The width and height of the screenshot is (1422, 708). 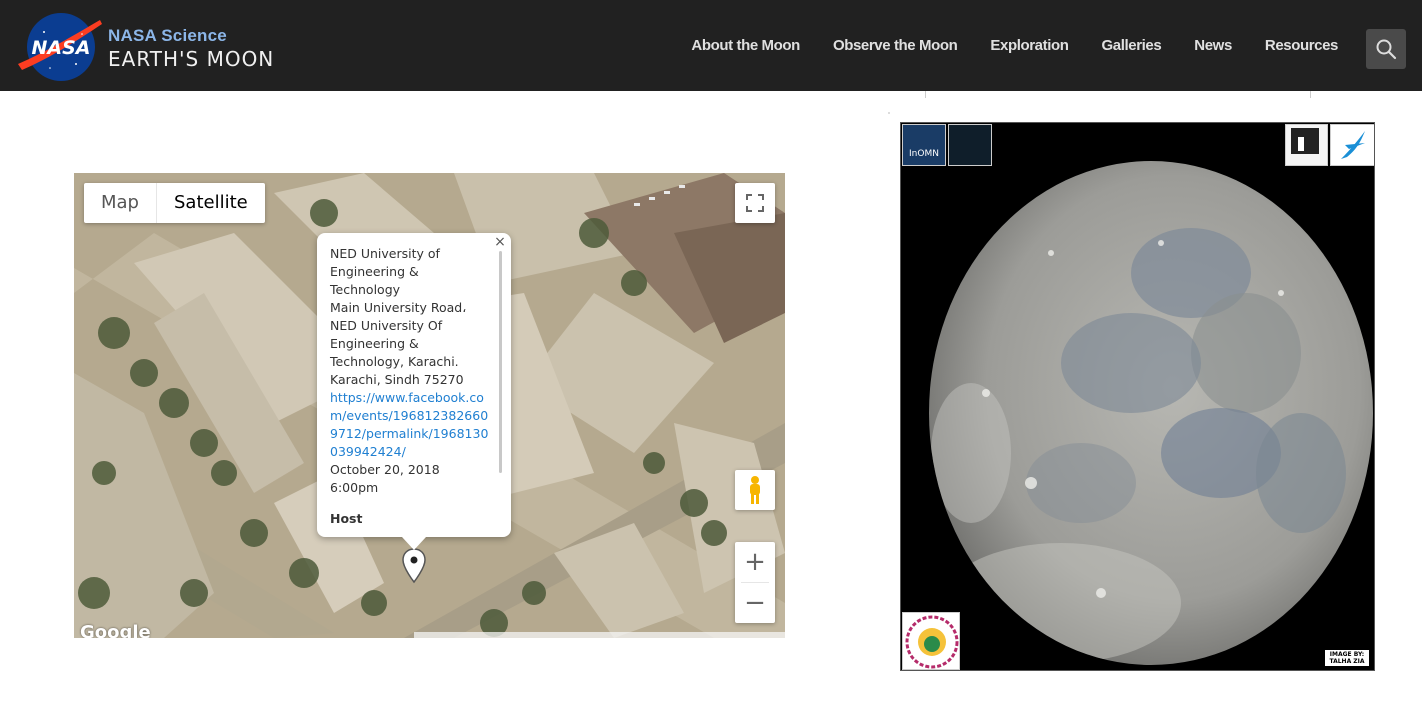 What do you see at coordinates (500, 242) in the screenshot?
I see `close-icon: ×` at bounding box center [500, 242].